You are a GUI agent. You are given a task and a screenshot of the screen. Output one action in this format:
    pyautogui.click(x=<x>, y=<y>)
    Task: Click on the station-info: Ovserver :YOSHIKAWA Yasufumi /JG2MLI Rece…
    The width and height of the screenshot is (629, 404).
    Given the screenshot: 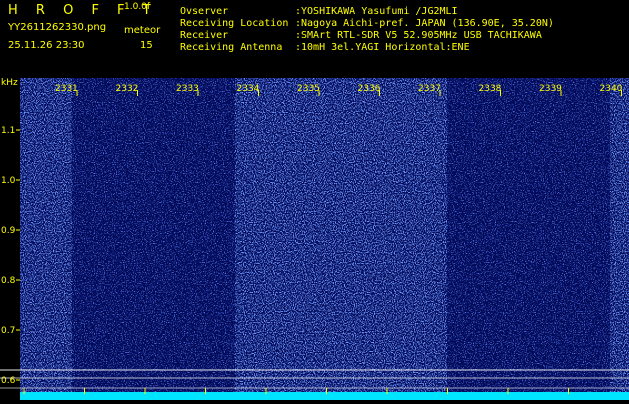 What is the action you would take?
    pyautogui.click(x=367, y=30)
    